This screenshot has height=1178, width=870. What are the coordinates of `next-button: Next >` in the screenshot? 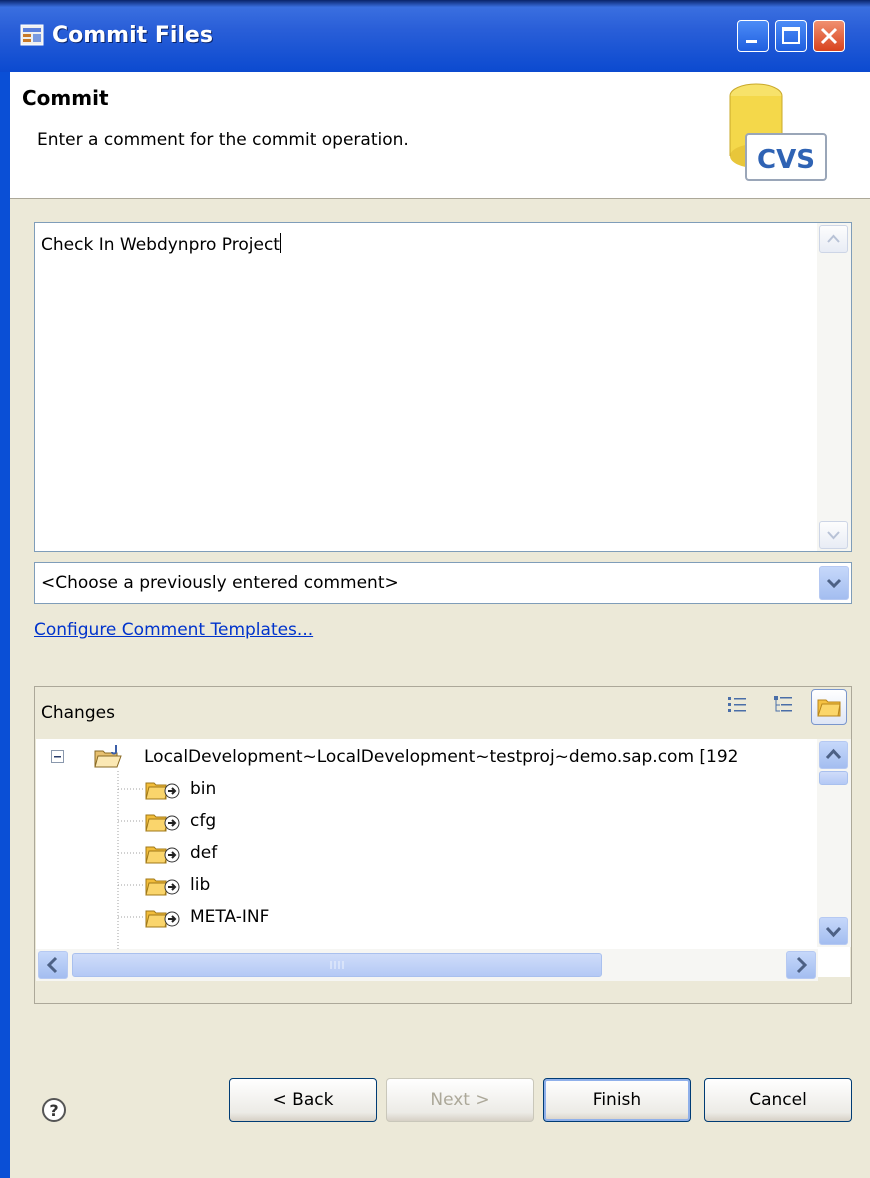 It's located at (460, 1100).